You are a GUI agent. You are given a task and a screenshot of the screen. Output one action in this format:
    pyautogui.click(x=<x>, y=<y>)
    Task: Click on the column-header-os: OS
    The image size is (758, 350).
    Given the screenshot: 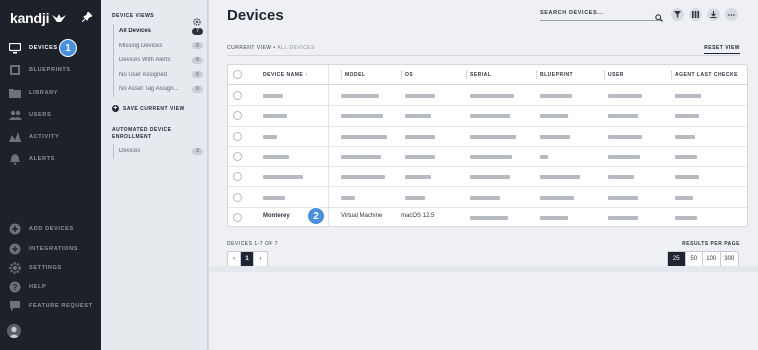 What is the action you would take?
    pyautogui.click(x=409, y=75)
    